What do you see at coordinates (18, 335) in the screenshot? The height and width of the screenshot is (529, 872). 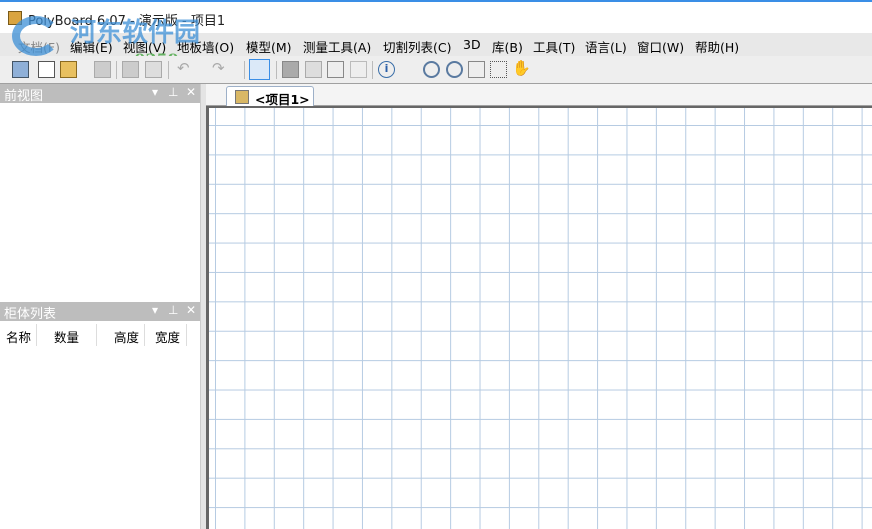 I see `column-header-name: 名称` at bounding box center [18, 335].